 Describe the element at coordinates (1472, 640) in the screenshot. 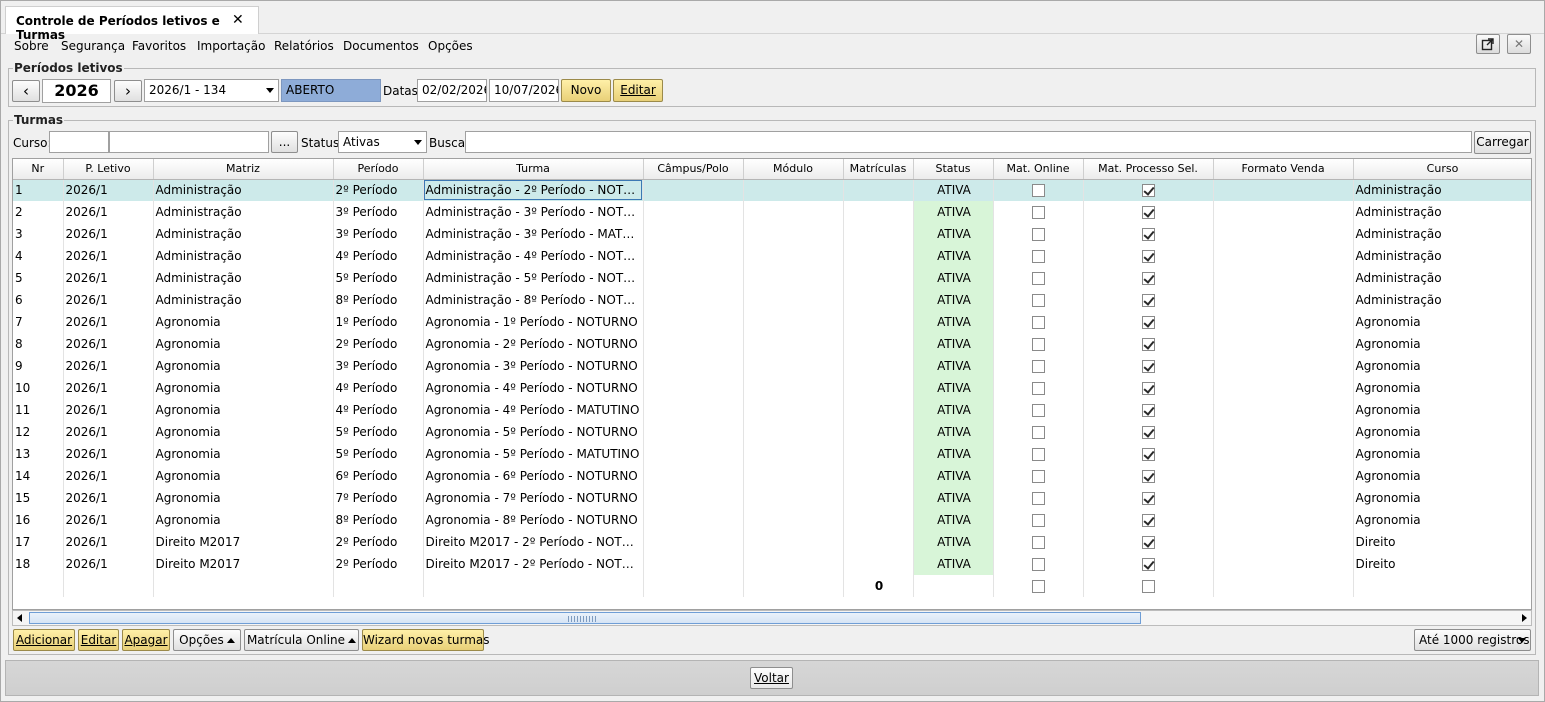

I see `limit-select: Até 1000 registros` at that location.